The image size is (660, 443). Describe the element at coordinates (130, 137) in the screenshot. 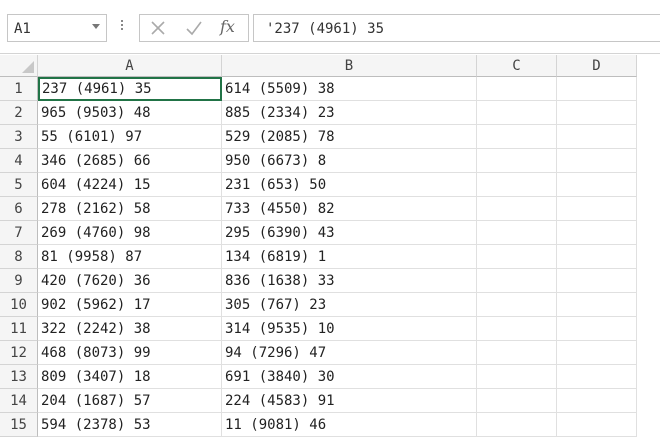

I see `cell-a3: 55 (6101) 97` at that location.